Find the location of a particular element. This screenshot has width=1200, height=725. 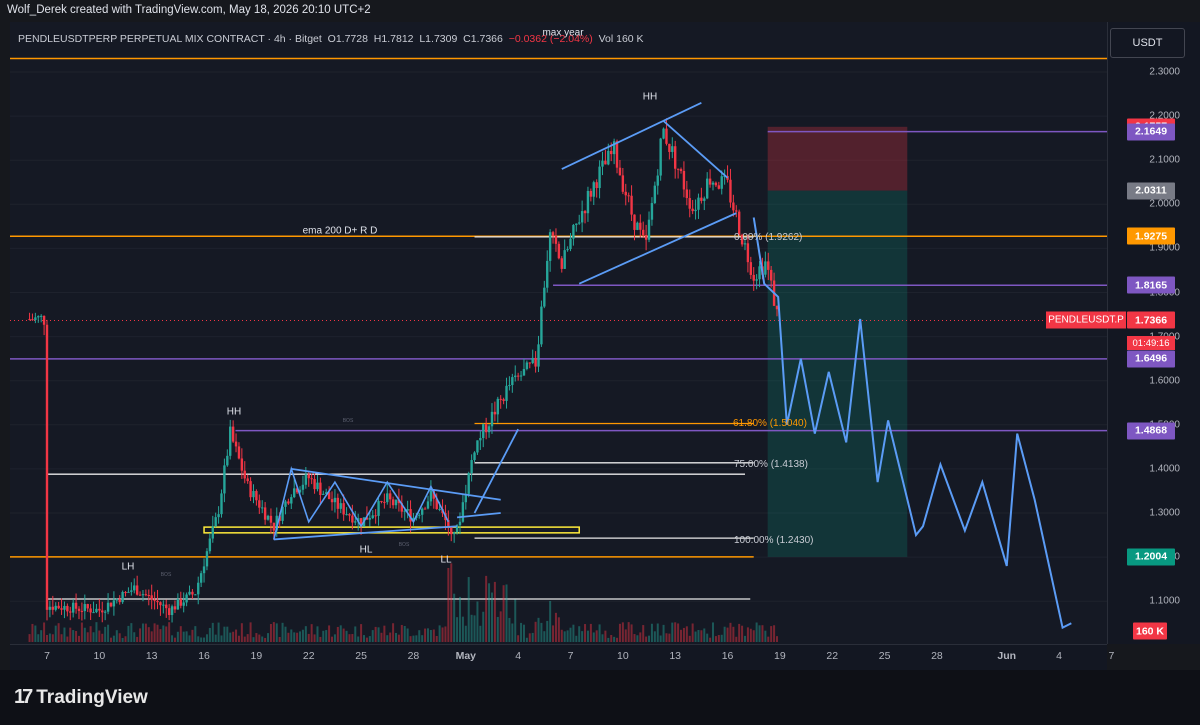

time-axis: 7 10 13 16 19 22 25 28 May 4 7 10 13 16 19 22 25 28 Jun 4 7 is located at coordinates (562, 657).